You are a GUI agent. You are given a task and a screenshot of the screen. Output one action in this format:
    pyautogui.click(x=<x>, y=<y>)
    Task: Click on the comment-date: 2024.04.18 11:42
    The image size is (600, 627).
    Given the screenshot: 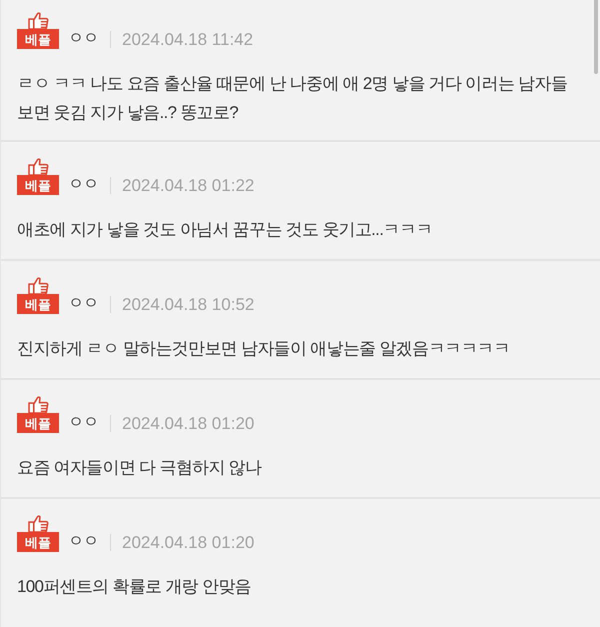 What is the action you would take?
    pyautogui.click(x=188, y=39)
    